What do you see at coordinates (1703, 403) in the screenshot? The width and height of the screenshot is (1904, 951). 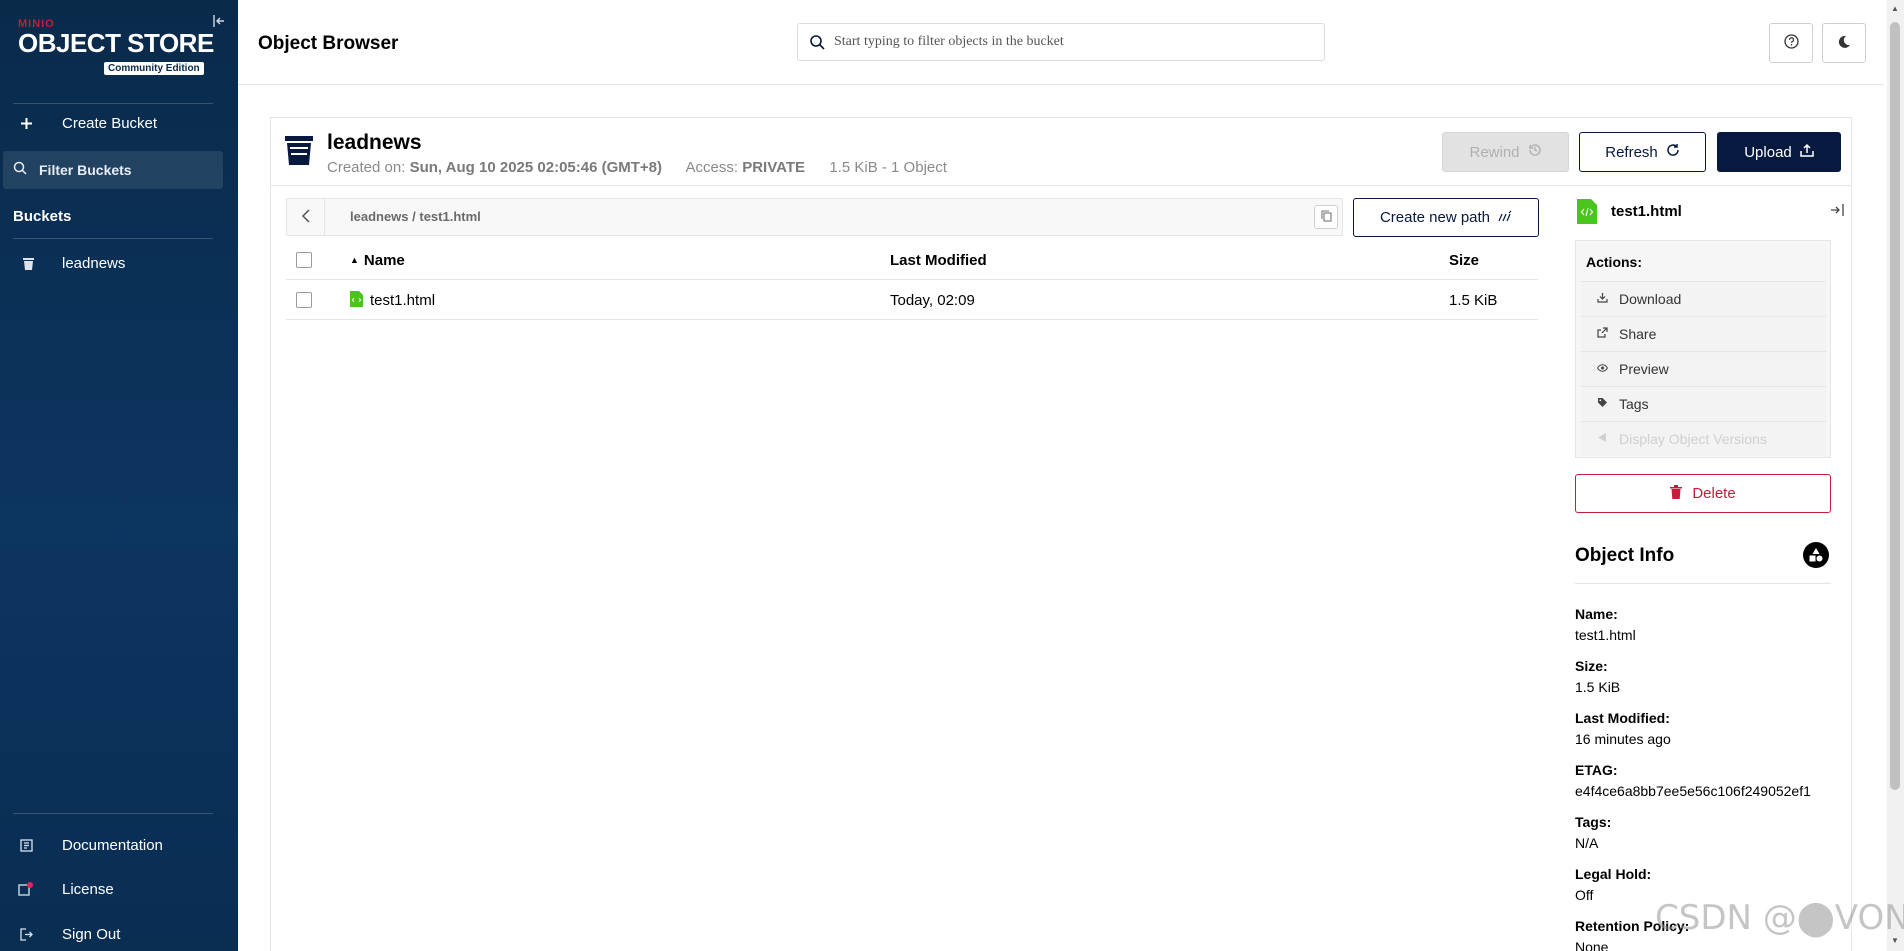 I see `tags-action: Tags` at bounding box center [1703, 403].